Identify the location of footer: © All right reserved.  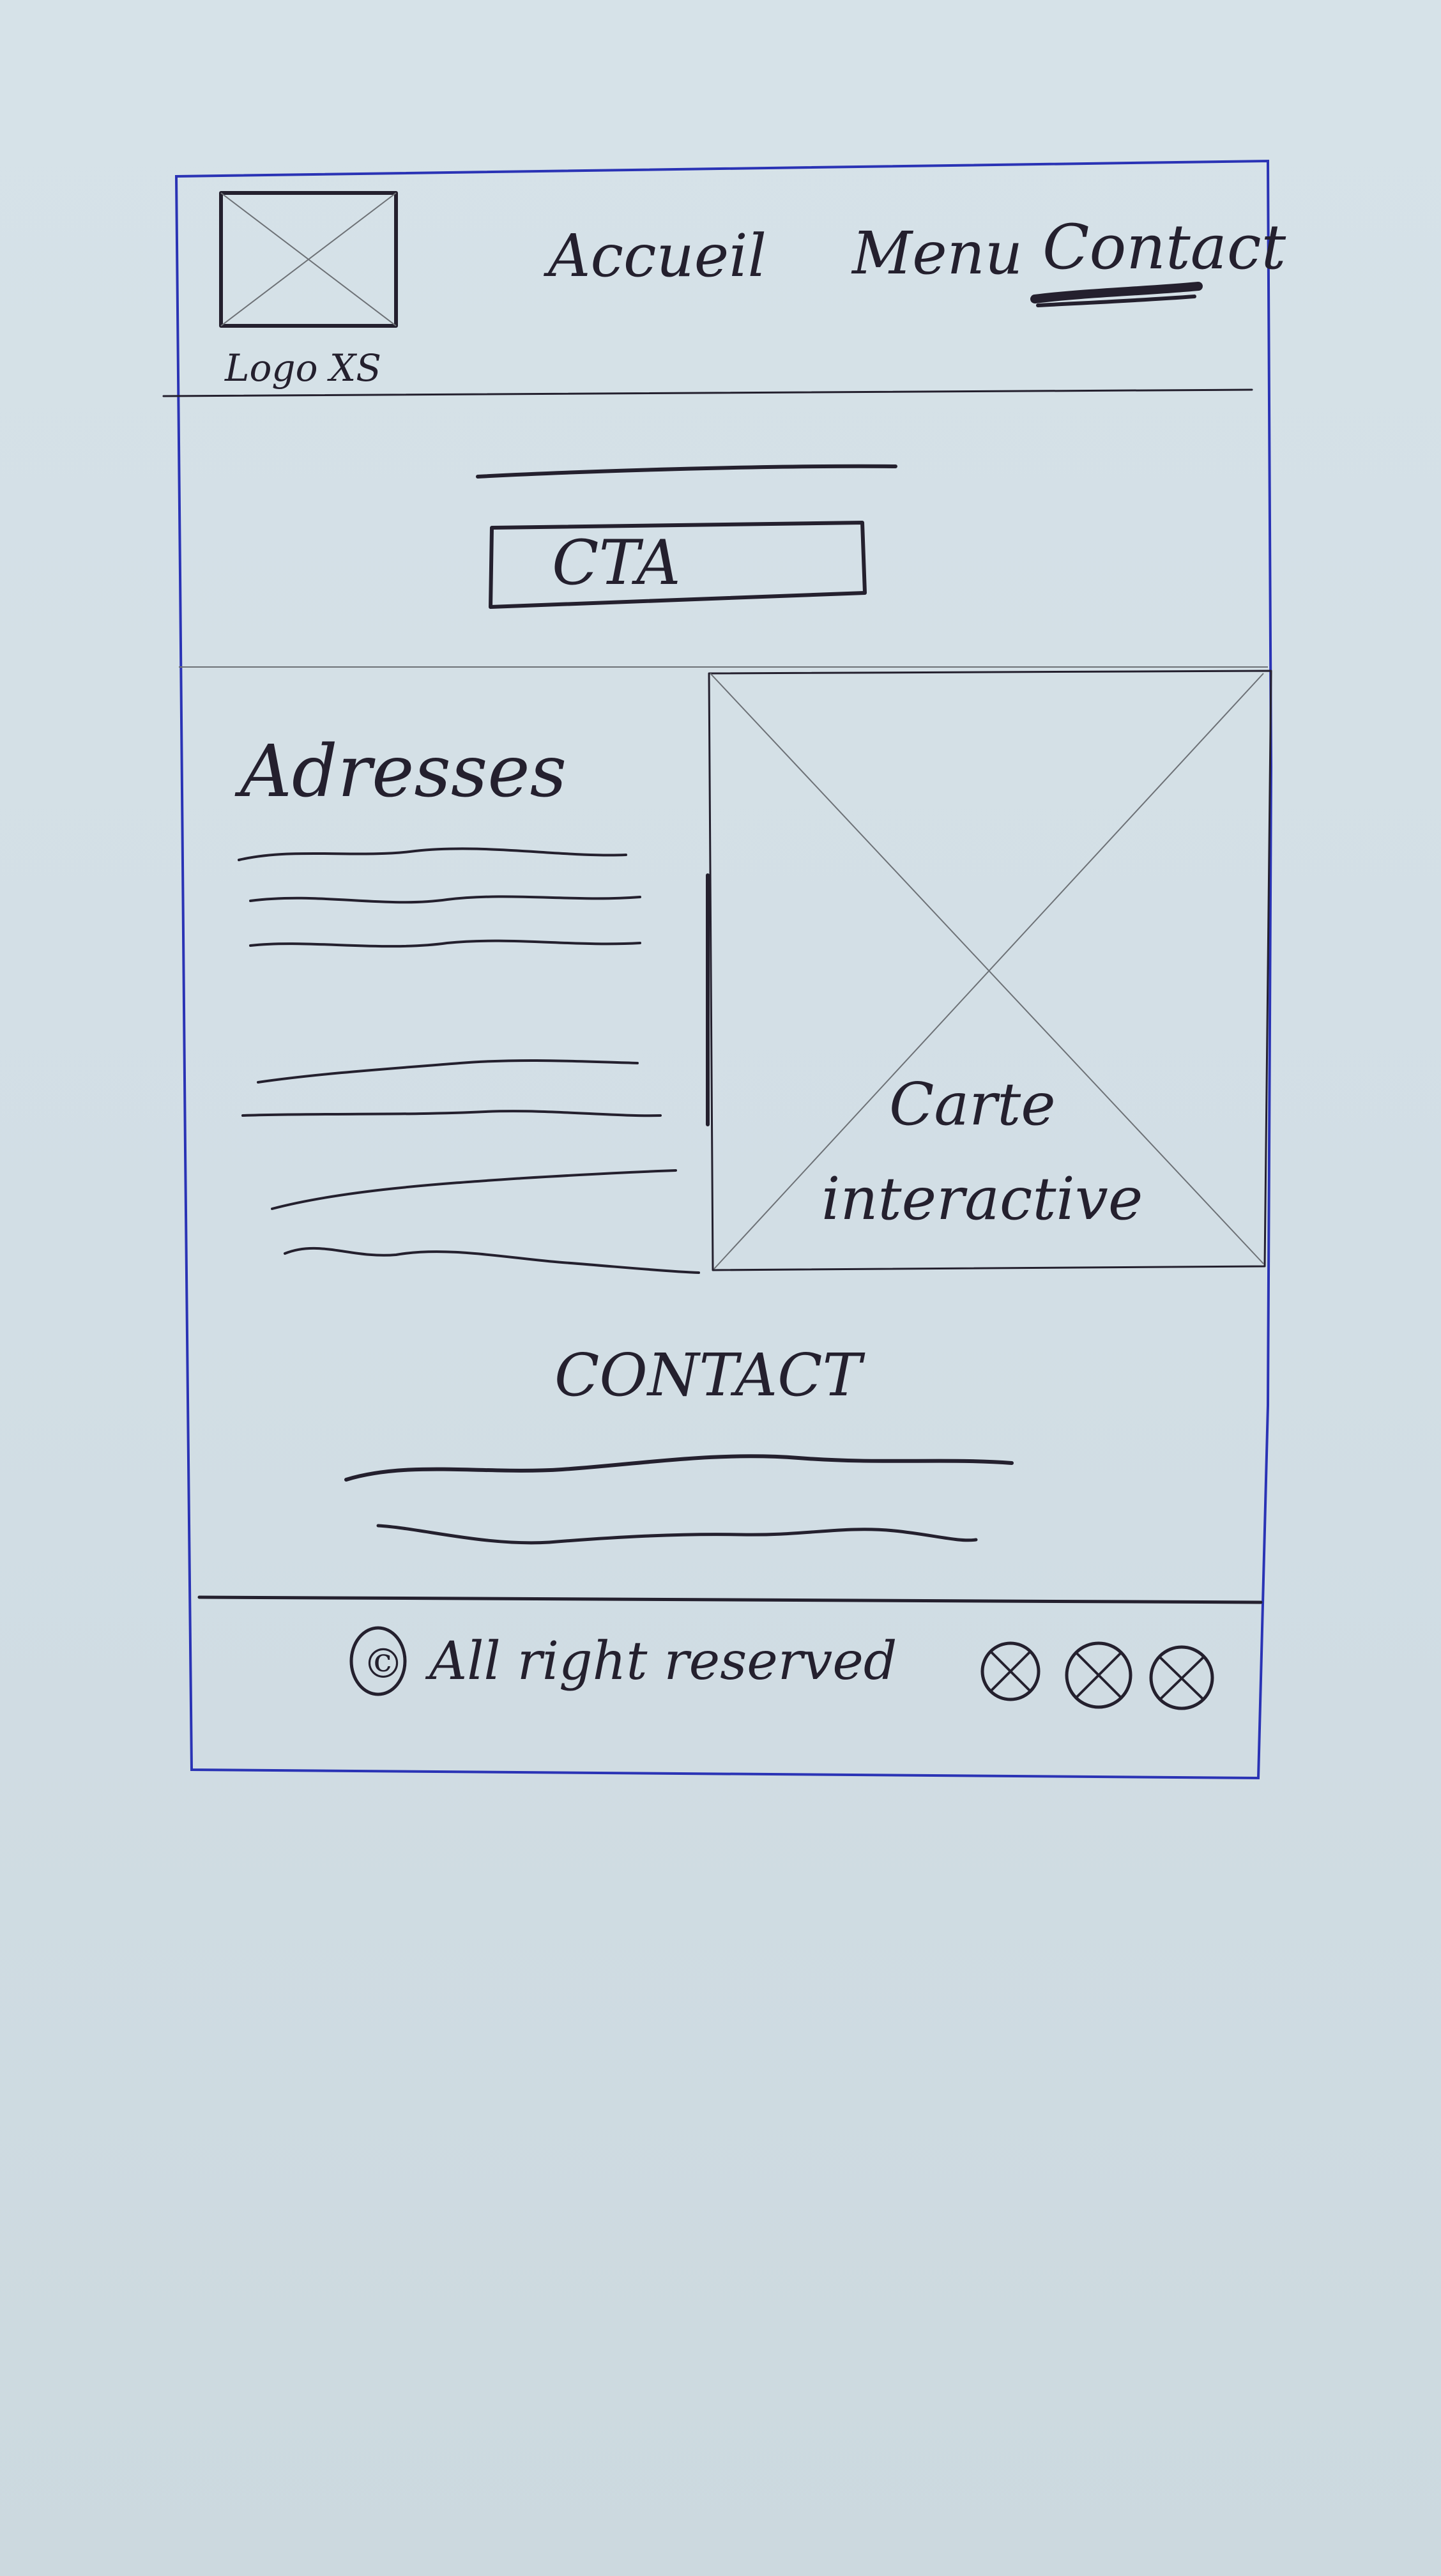
(781, 1668).